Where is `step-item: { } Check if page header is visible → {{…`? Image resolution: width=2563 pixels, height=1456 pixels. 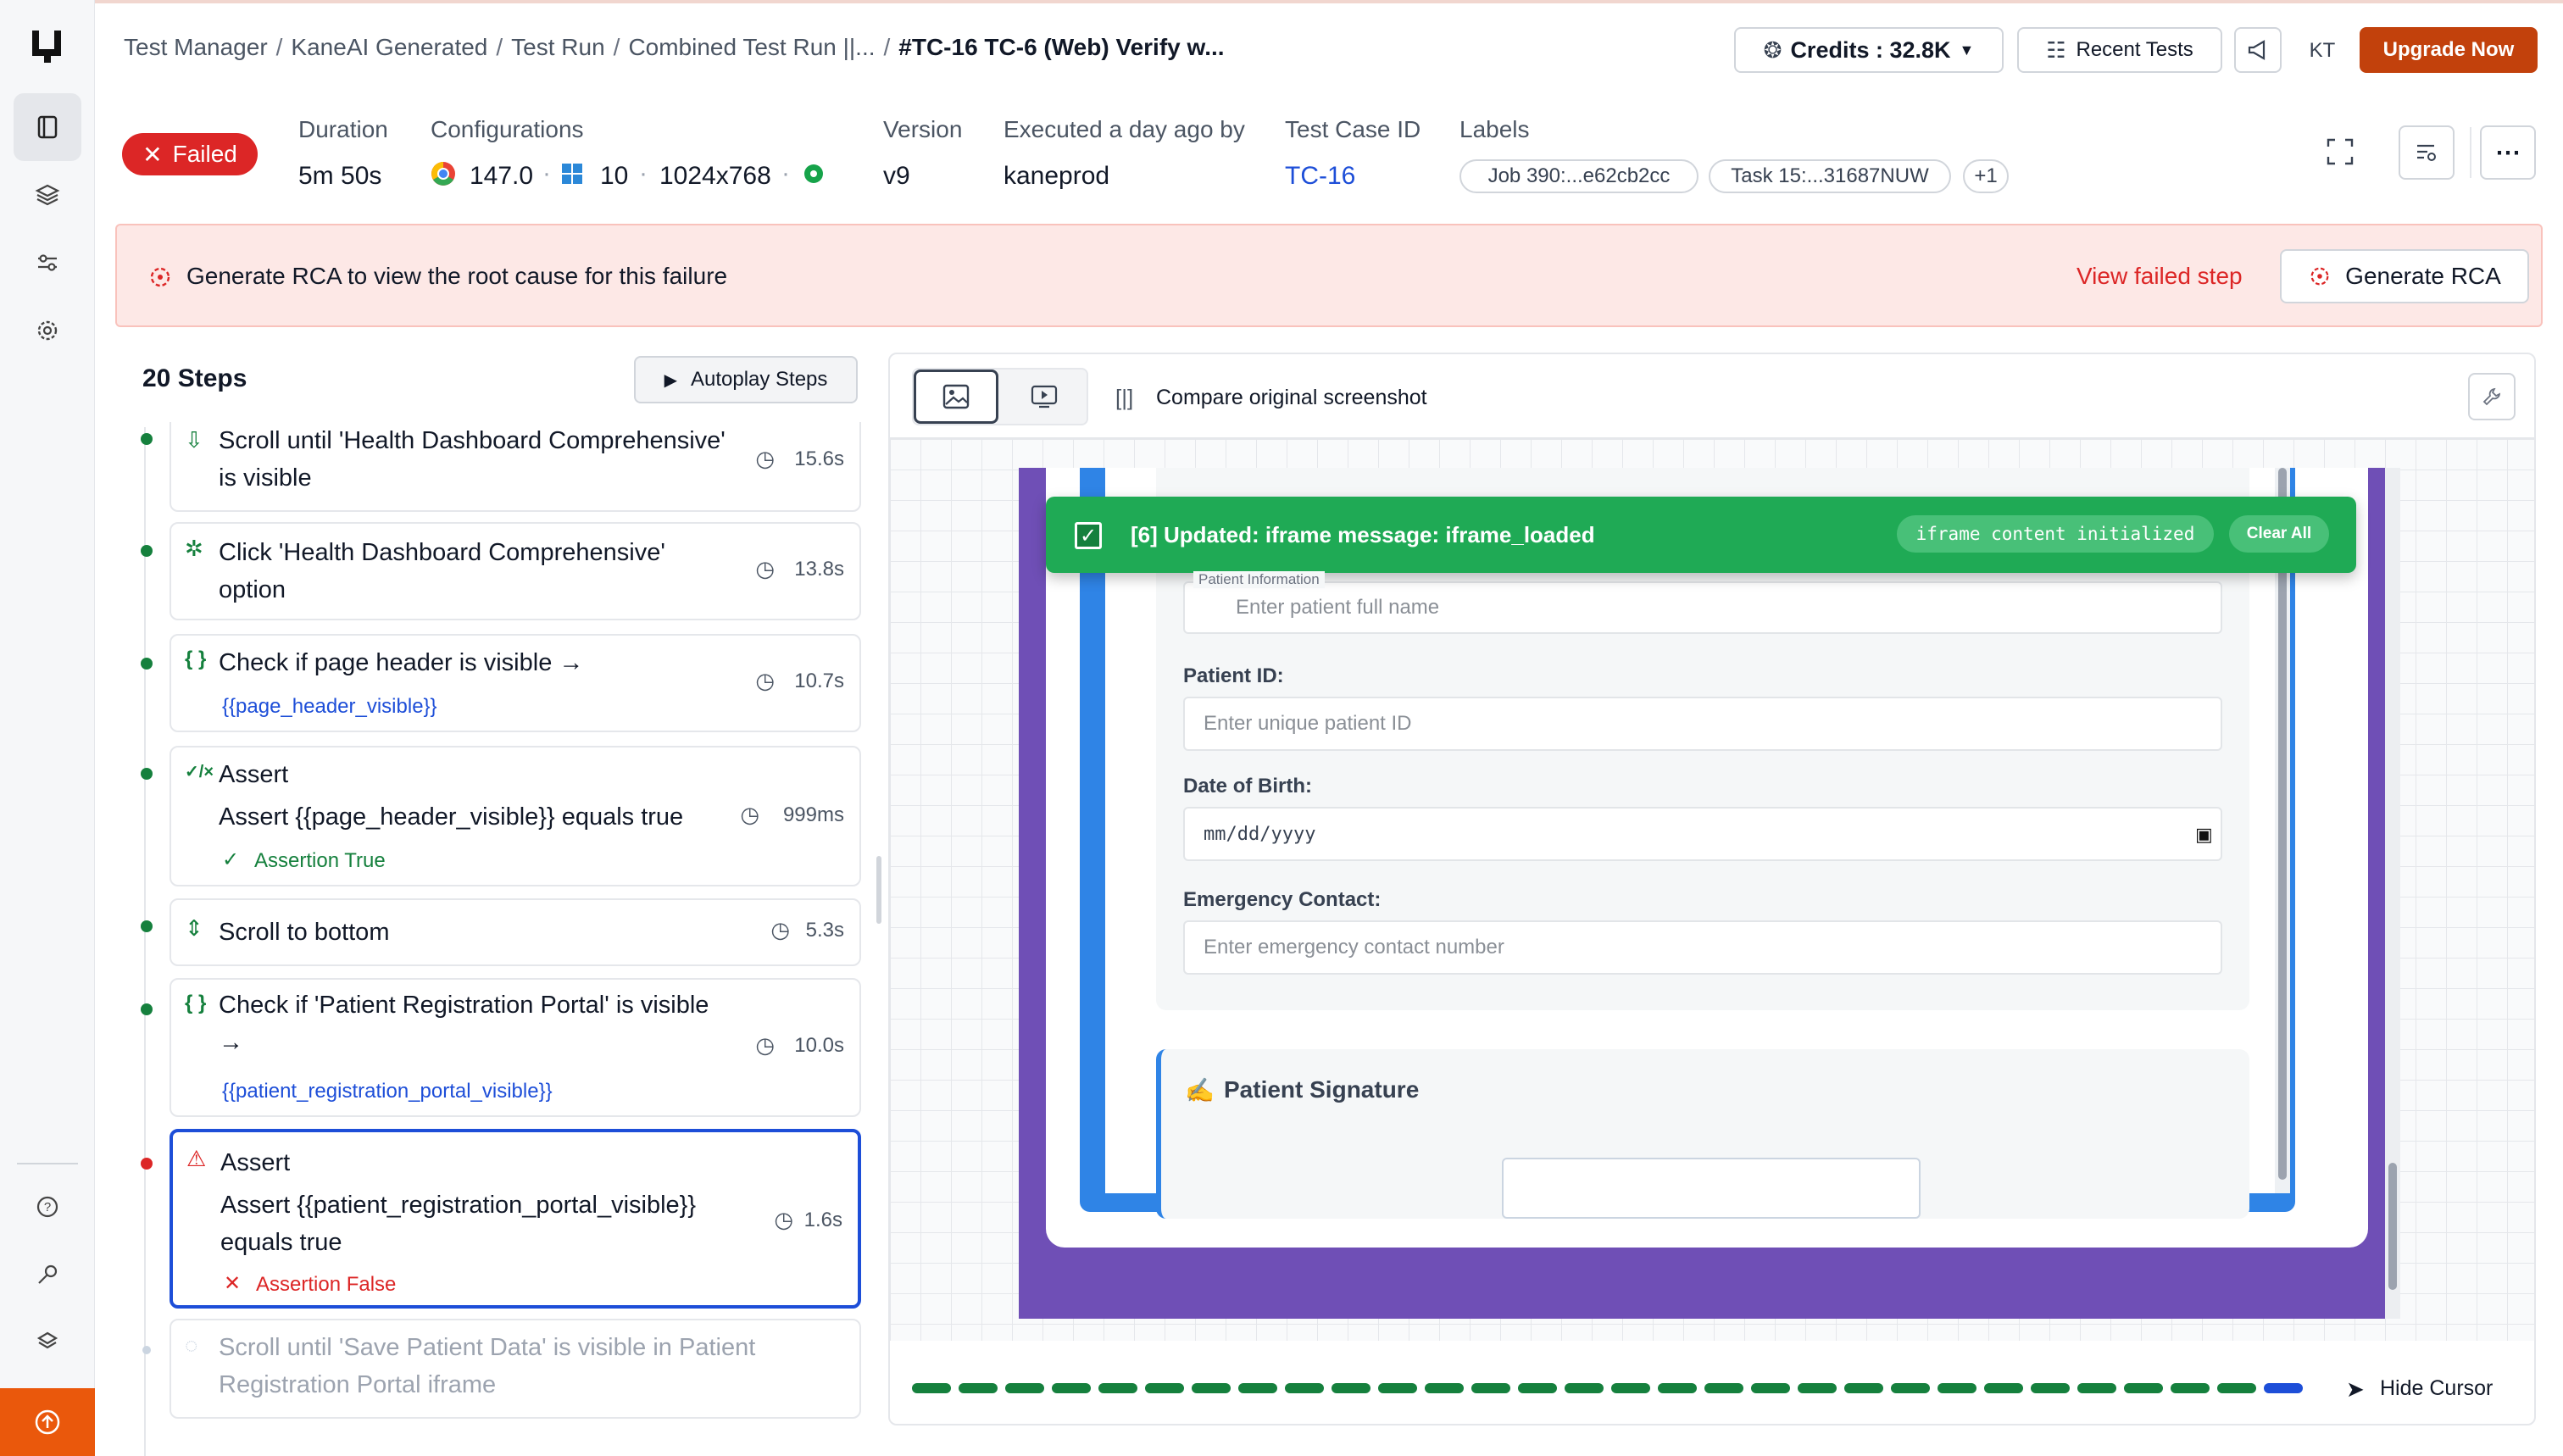
step-item: { } Check if page header is visible → {{… is located at coordinates (515, 683).